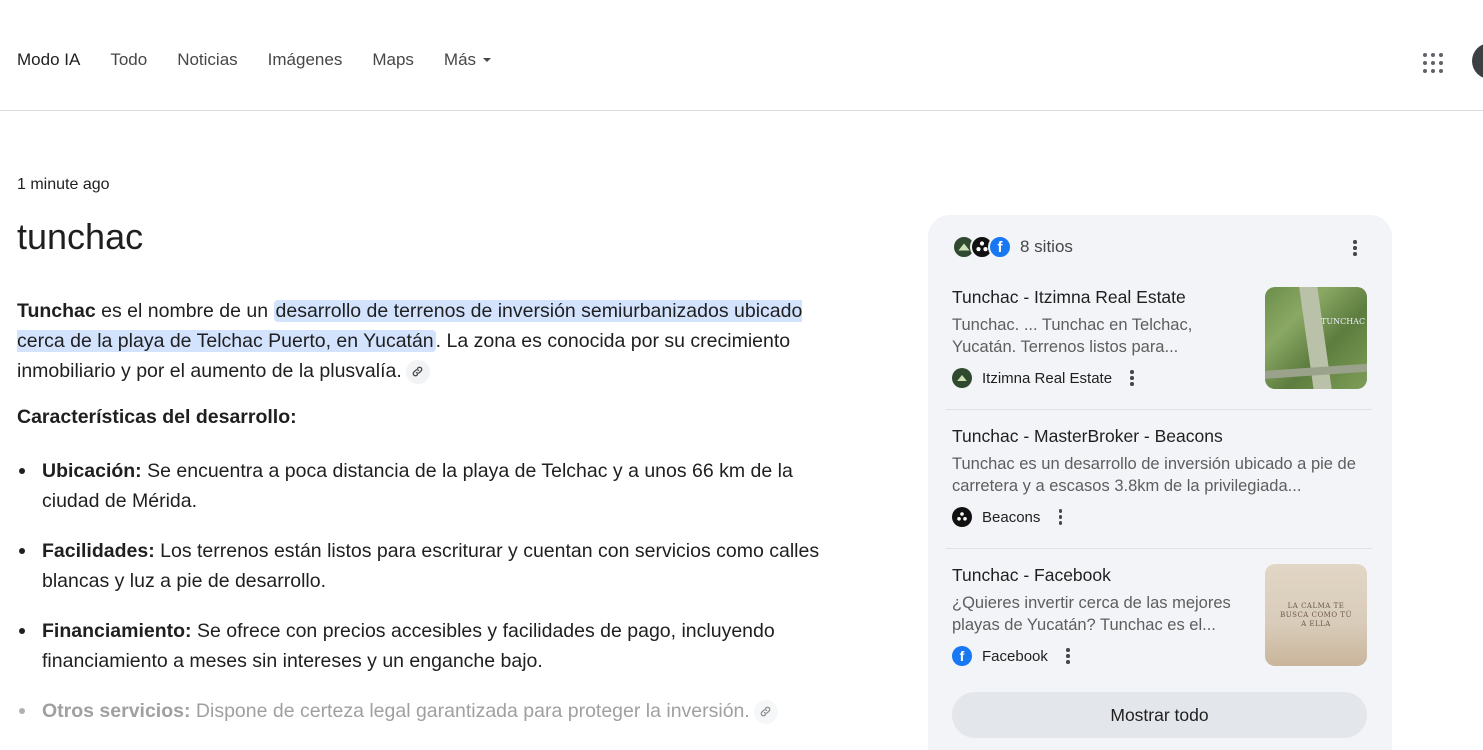  I want to click on google-apps-icon, so click(1433, 63).